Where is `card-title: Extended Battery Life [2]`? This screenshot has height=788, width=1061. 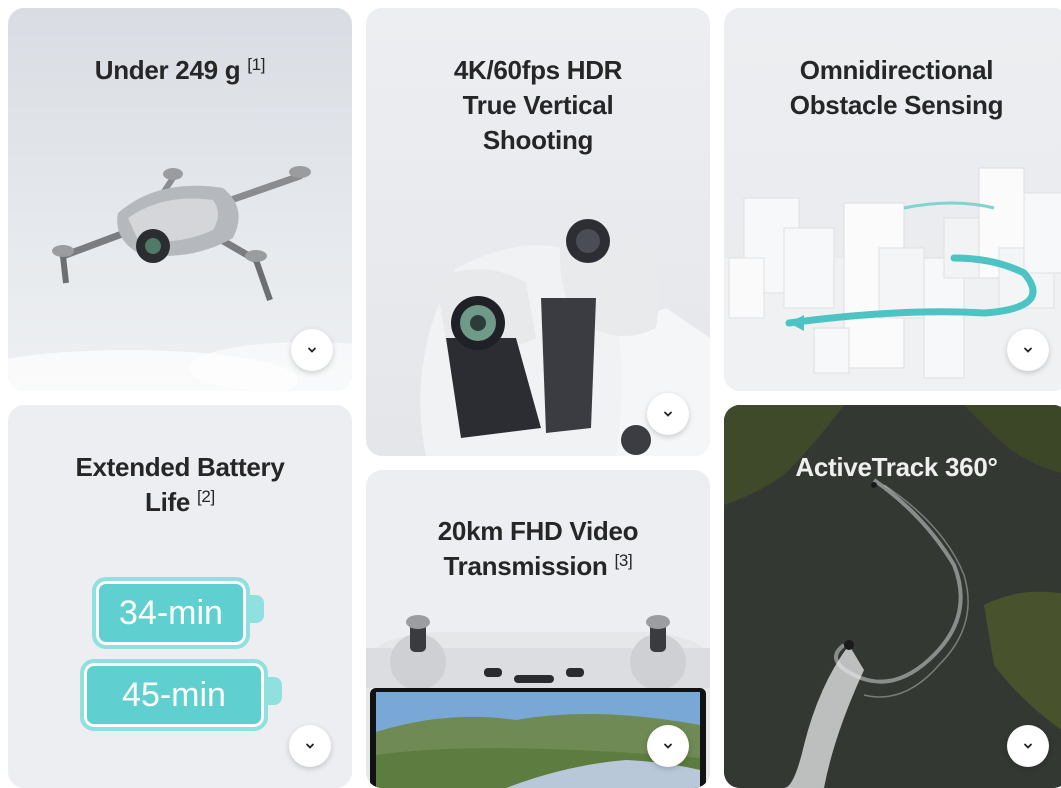 card-title: Extended Battery Life [2] is located at coordinates (180, 485).